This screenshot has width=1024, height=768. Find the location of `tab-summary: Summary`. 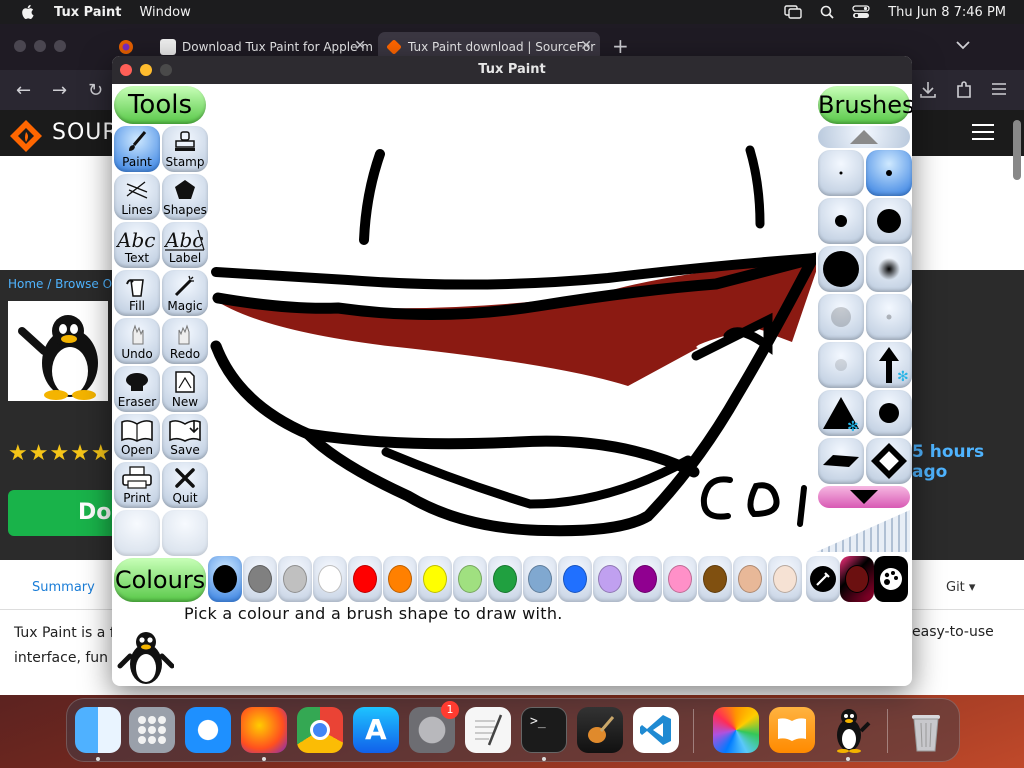

tab-summary: Summary is located at coordinates (63, 587).